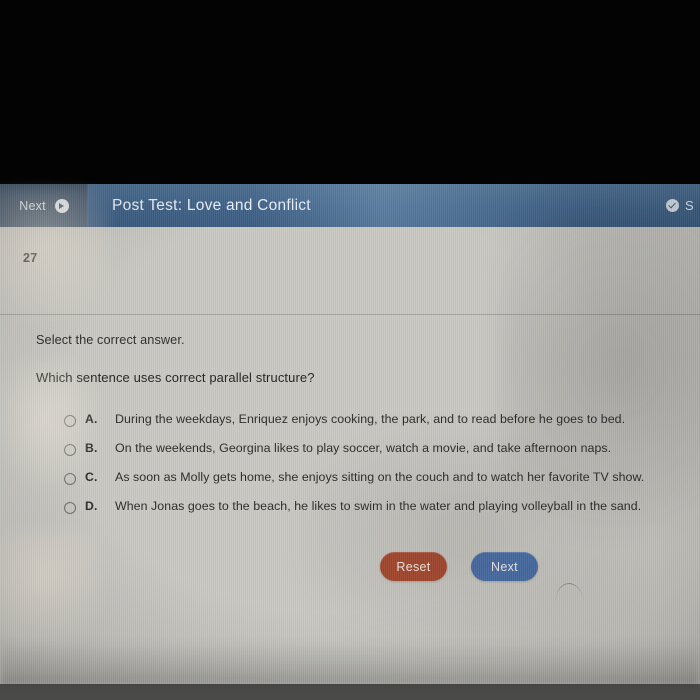  I want to click on section-divider, so click(350, 314).